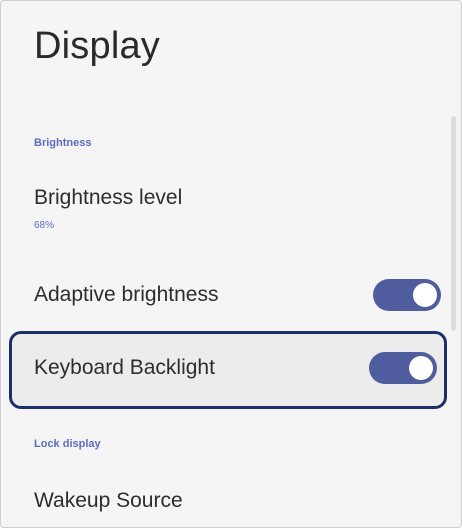  What do you see at coordinates (108, 500) in the screenshot?
I see `wakeup-source-label: Wakeup Source` at bounding box center [108, 500].